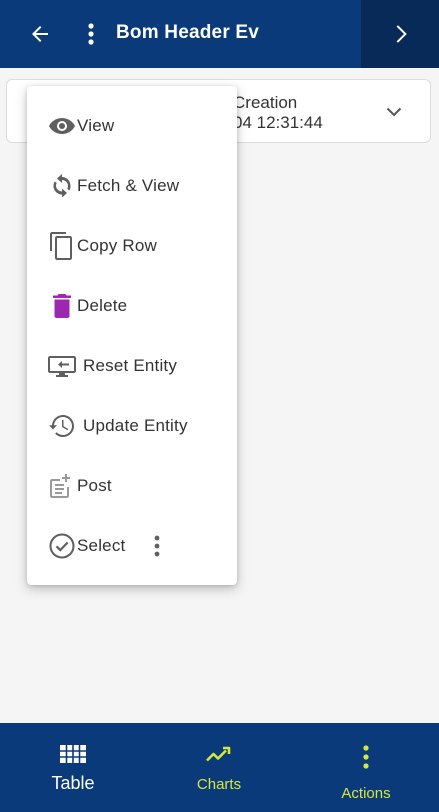 The image size is (439, 812). I want to click on select-options-button, so click(157, 546).